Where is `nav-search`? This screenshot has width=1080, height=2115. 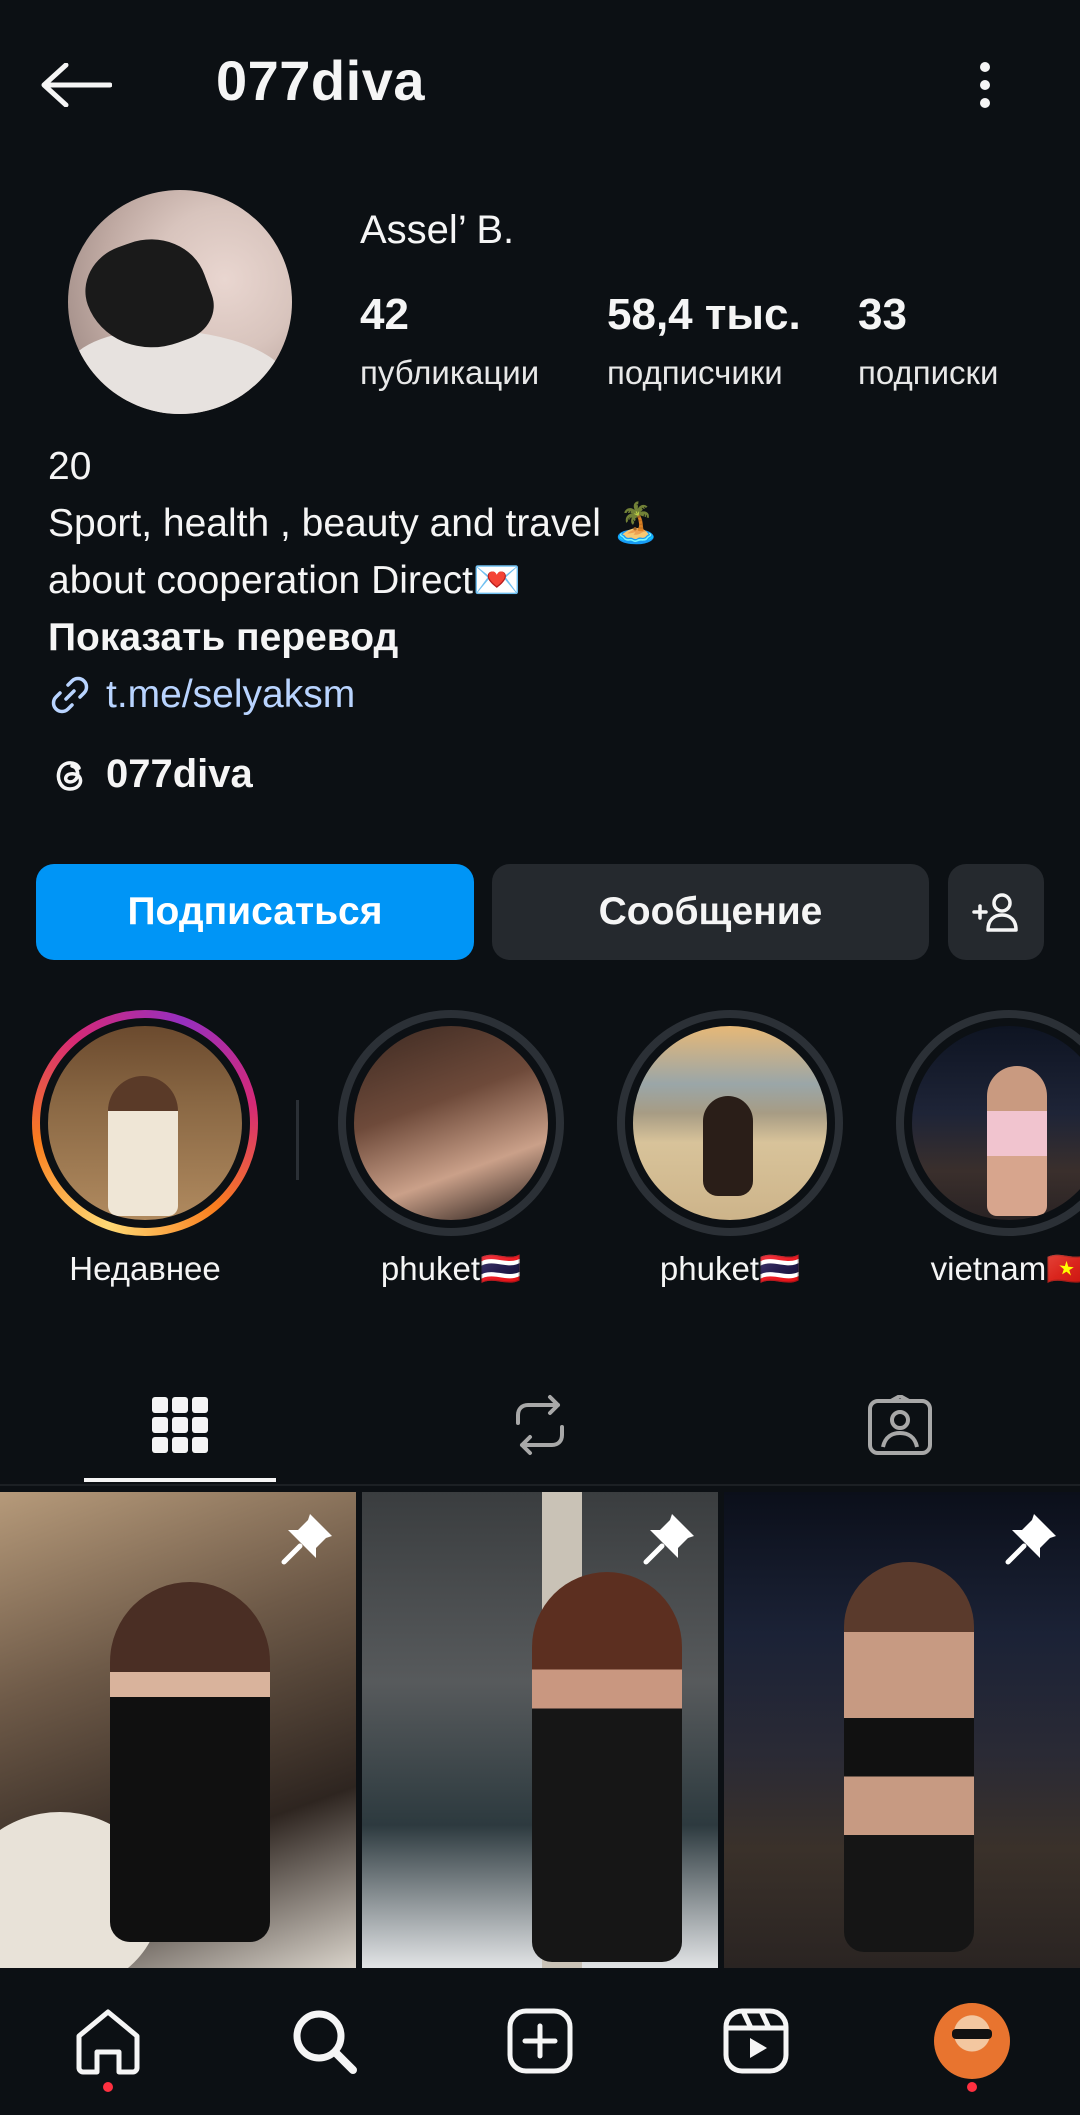
nav-search is located at coordinates (324, 2041).